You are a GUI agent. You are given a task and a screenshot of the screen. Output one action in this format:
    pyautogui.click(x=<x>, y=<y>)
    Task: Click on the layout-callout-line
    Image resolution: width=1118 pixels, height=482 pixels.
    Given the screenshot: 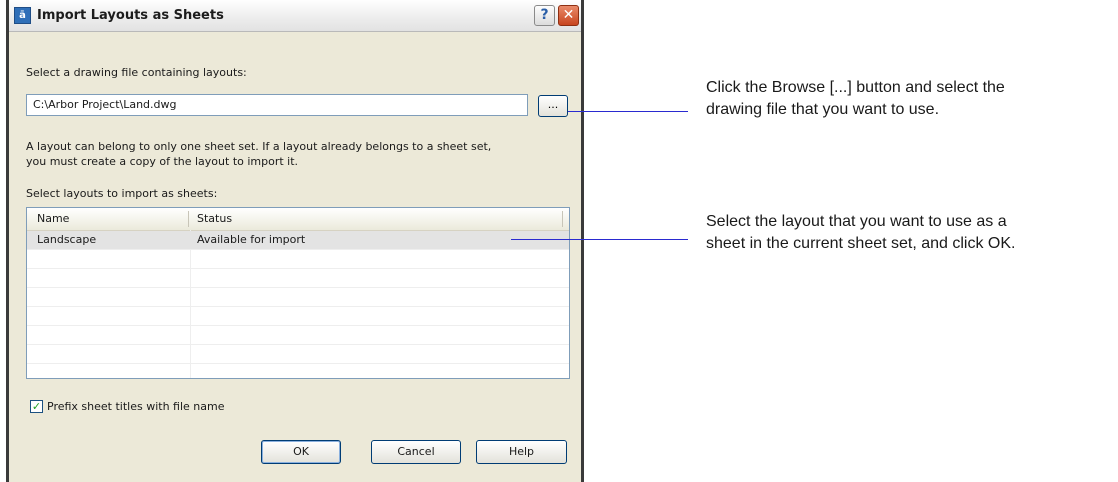 What is the action you would take?
    pyautogui.click(x=599, y=239)
    